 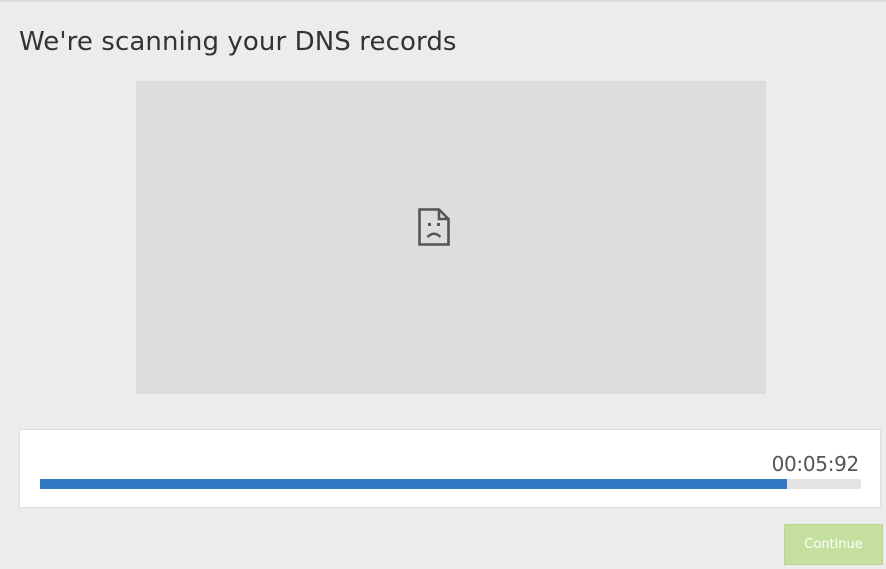 I want to click on progress-bar, so click(x=450, y=484).